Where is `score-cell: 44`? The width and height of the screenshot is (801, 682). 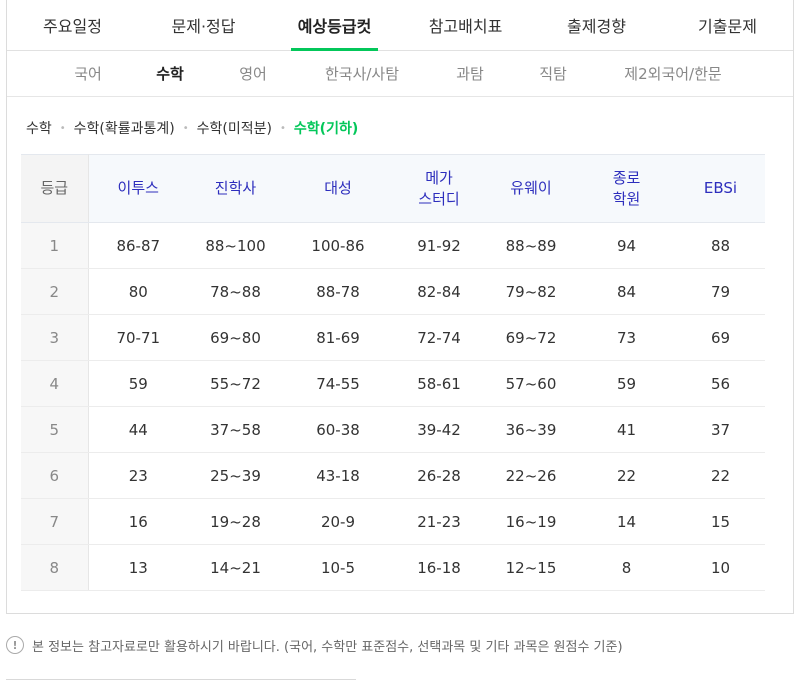
score-cell: 44 is located at coordinates (138, 429).